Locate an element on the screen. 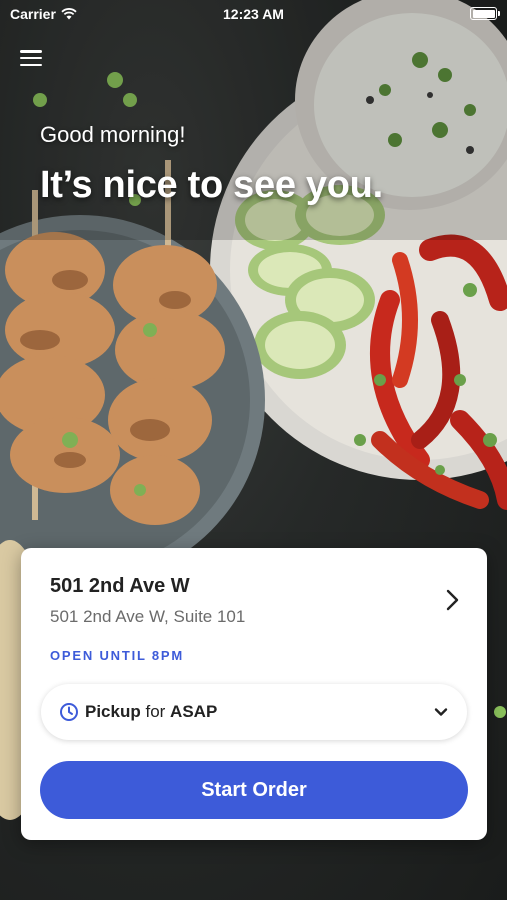  greeting-subtitle: Good morning! is located at coordinates (113, 134).